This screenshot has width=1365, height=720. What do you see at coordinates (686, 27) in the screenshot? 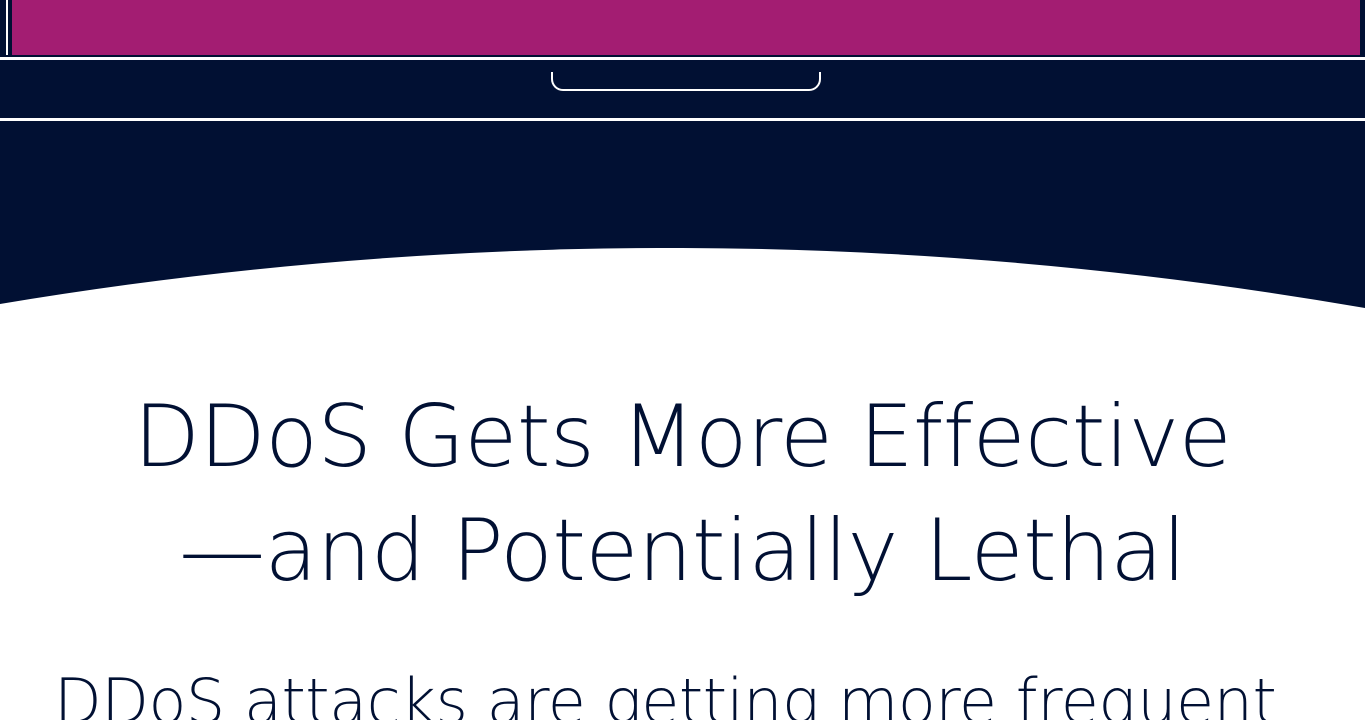
I see `magenta-panel` at bounding box center [686, 27].